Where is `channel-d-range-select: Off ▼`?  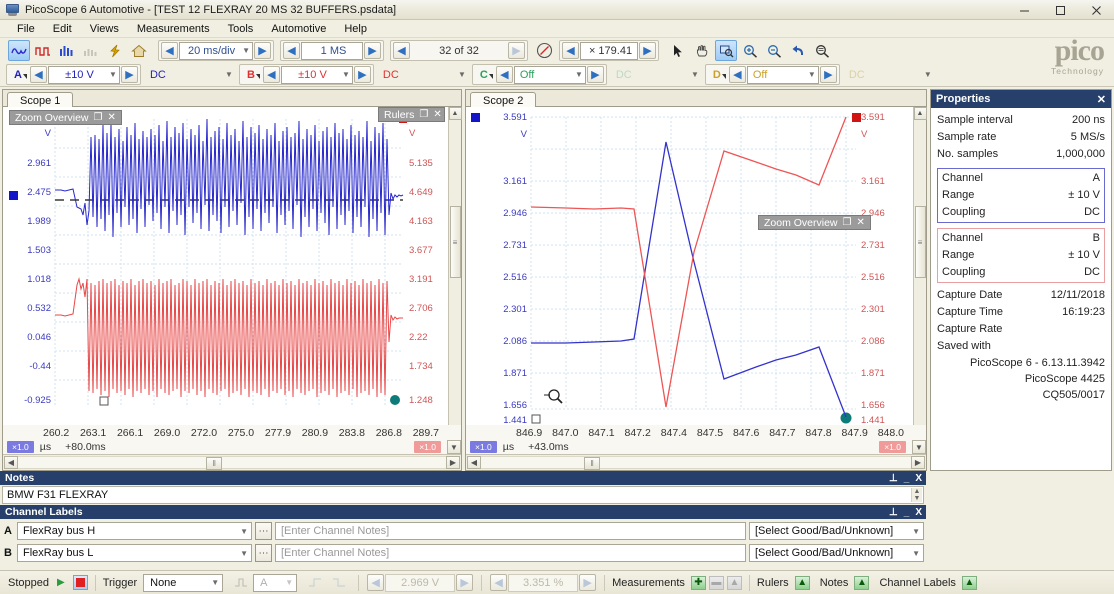 channel-d-range-select: Off ▼ is located at coordinates (782, 74).